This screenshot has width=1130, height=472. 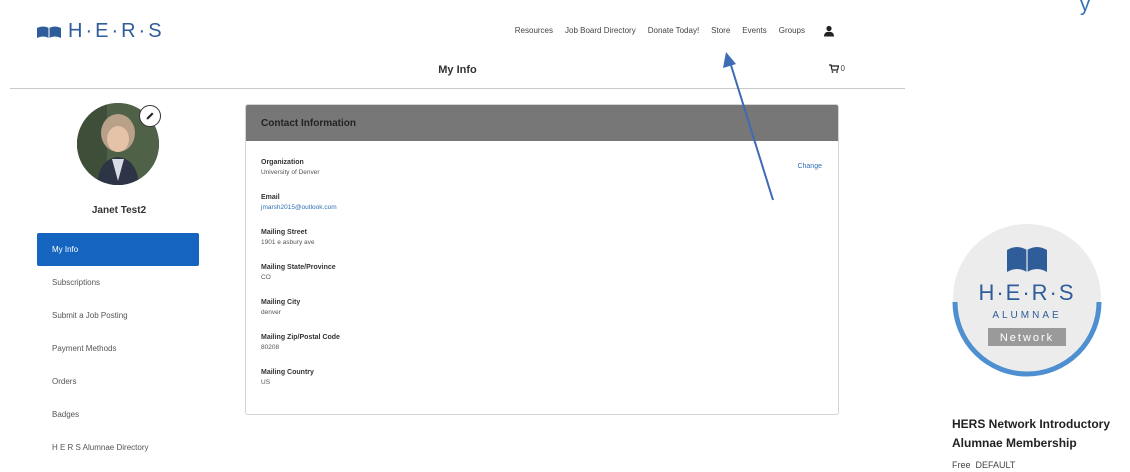 What do you see at coordinates (284, 232) in the screenshot?
I see `field-label: Mailing Street` at bounding box center [284, 232].